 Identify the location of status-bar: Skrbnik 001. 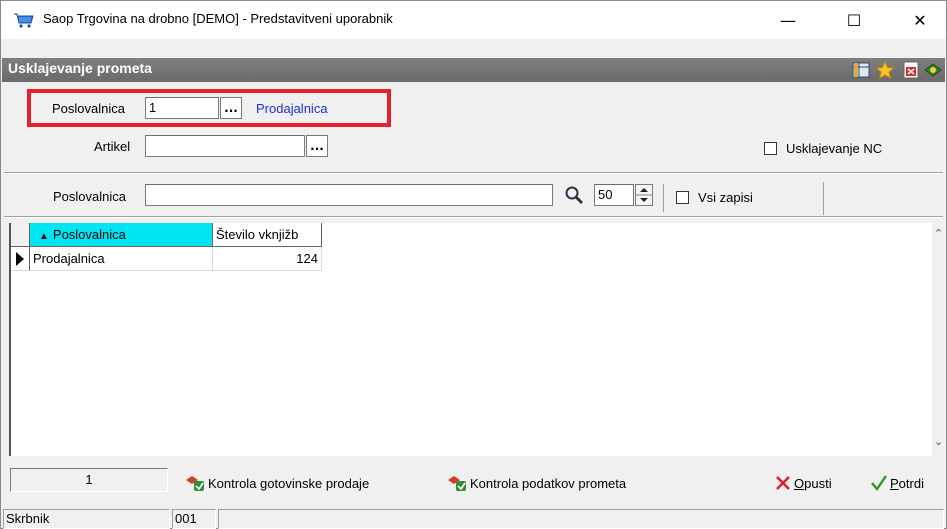
(473, 518).